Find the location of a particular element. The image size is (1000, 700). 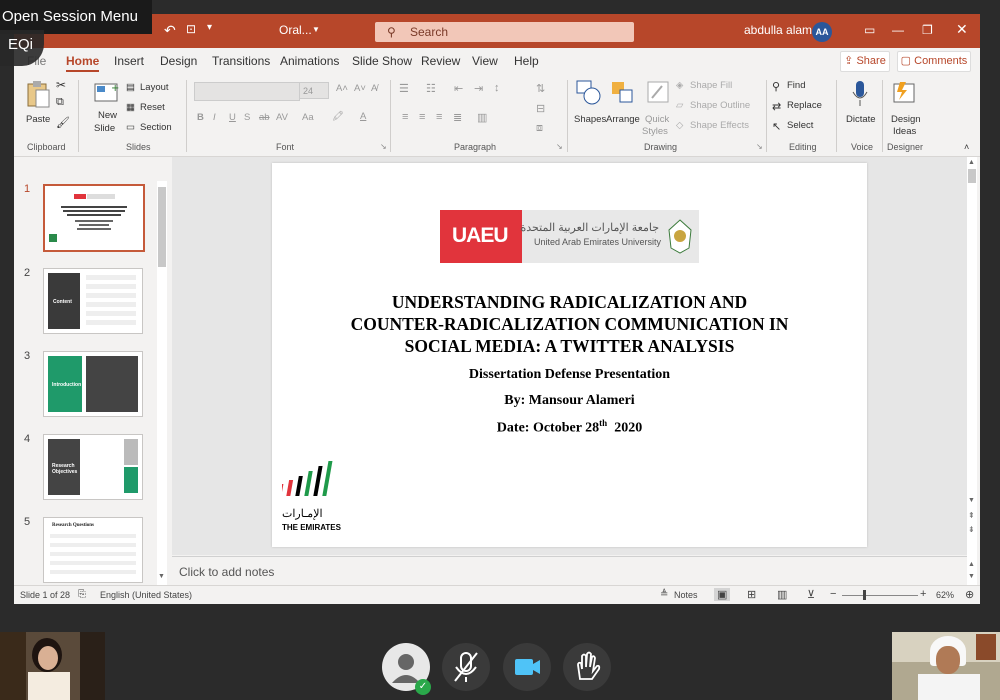

normal-view-icon: ▣ is located at coordinates (722, 594).